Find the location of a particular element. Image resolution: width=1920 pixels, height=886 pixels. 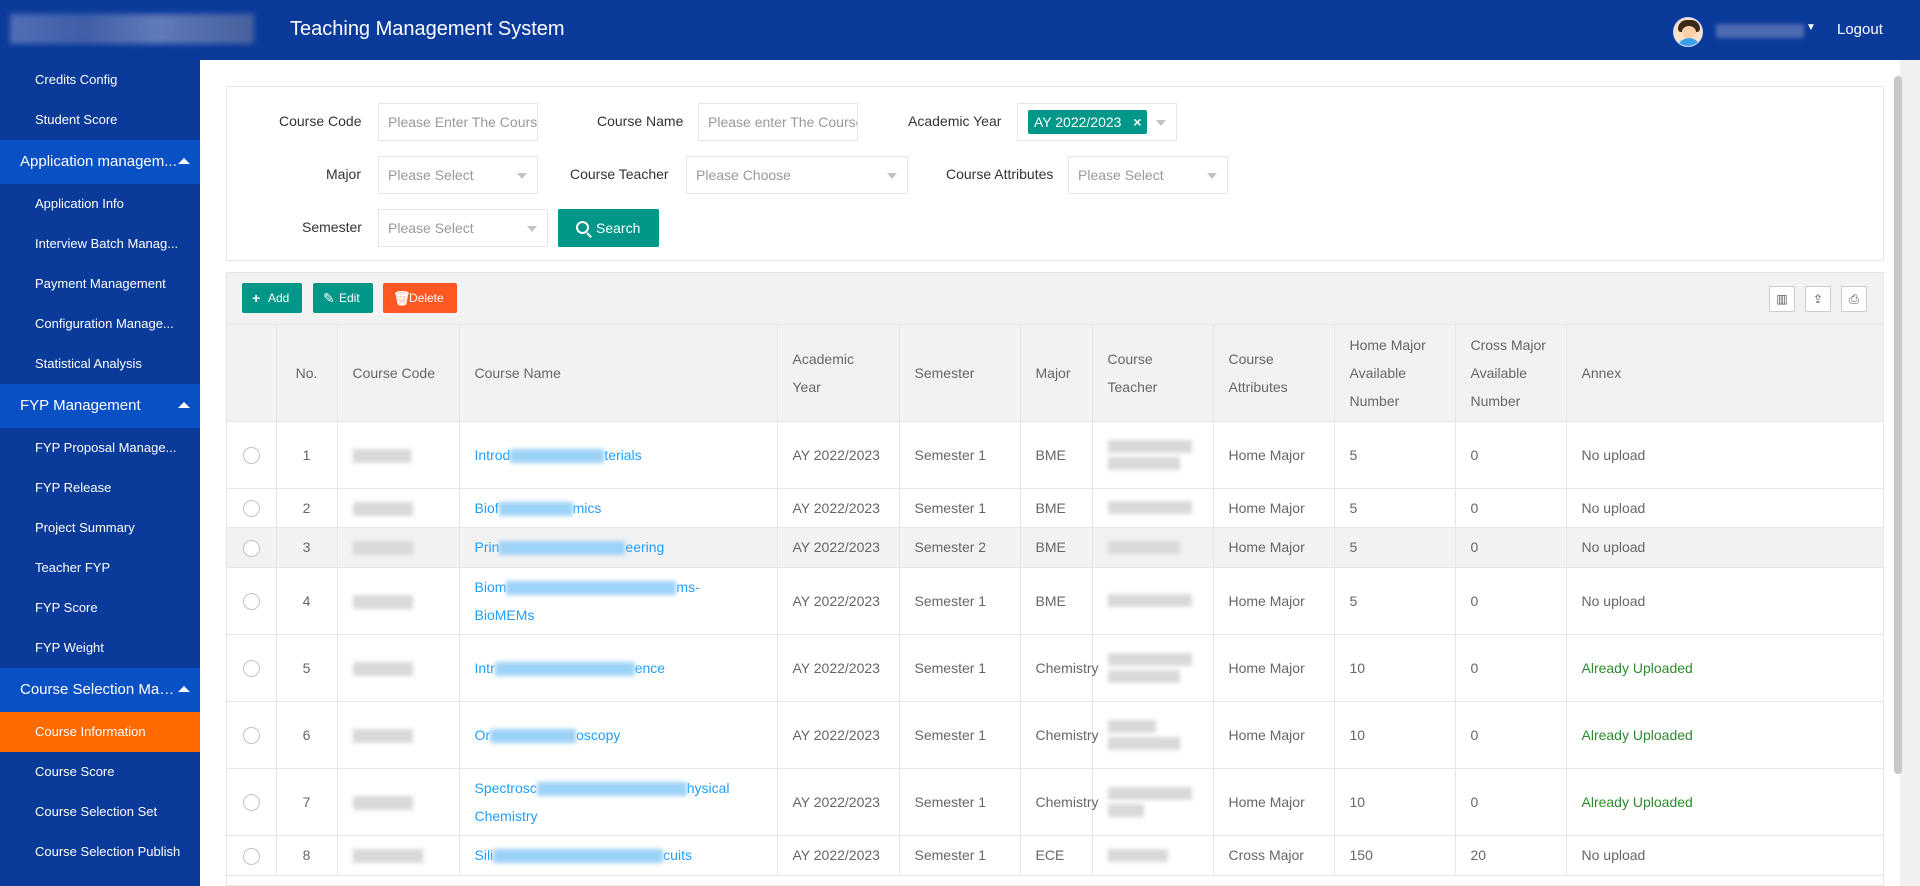

row-no: 2 is located at coordinates (307, 508).